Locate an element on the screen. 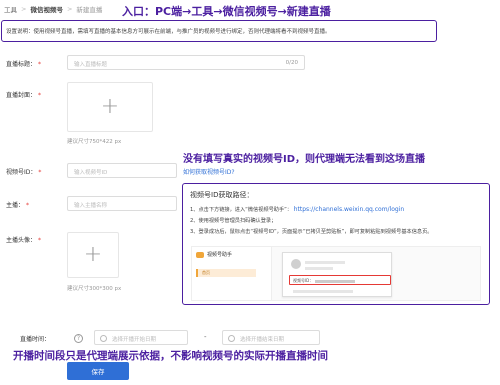 This screenshot has width=500, height=385. screenshot-sidebar: 视频号助手 首页 is located at coordinates (232, 273).